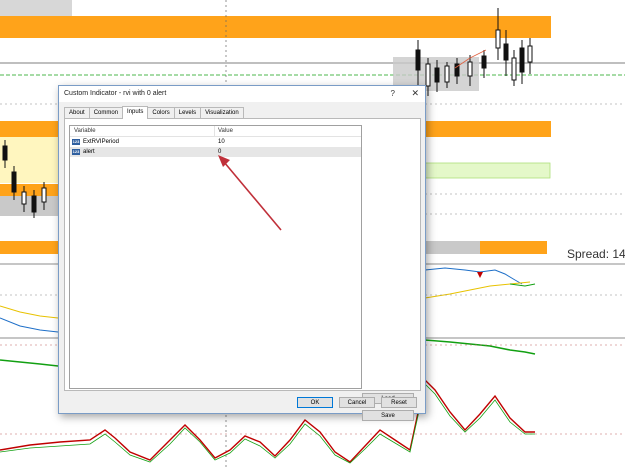 The image size is (625, 470). What do you see at coordinates (89, 152) in the screenshot?
I see `variable-name: alert` at bounding box center [89, 152].